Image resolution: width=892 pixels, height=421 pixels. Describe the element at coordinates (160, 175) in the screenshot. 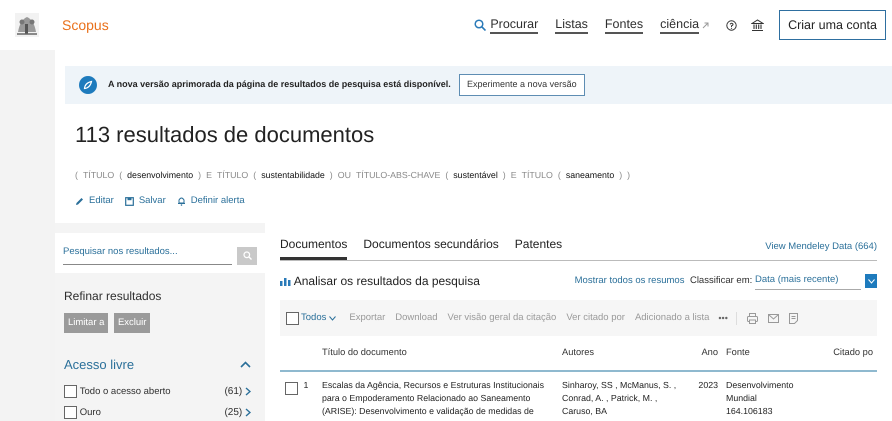

I see `query-term: desenvolvimento` at that location.